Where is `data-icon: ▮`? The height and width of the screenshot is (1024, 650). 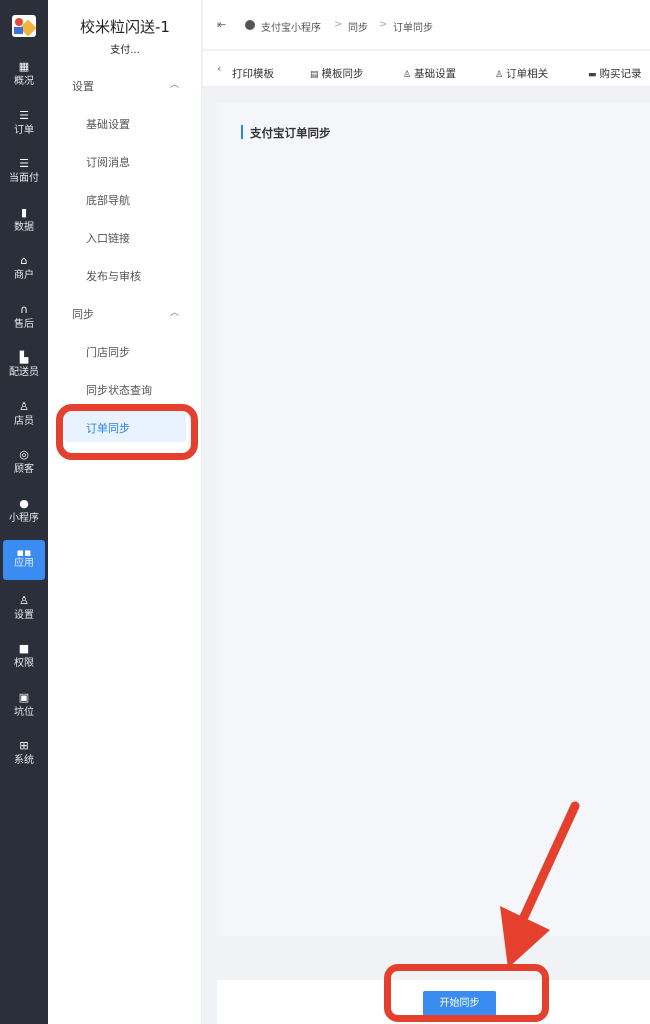
data-icon: ▮ is located at coordinates (24, 212).